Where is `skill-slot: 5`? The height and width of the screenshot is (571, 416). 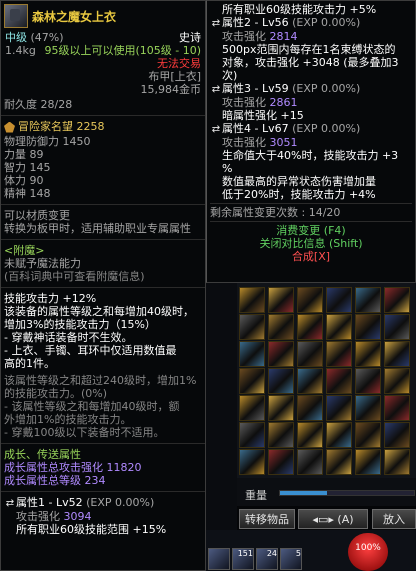
skill-slot: 5 is located at coordinates (291, 559).